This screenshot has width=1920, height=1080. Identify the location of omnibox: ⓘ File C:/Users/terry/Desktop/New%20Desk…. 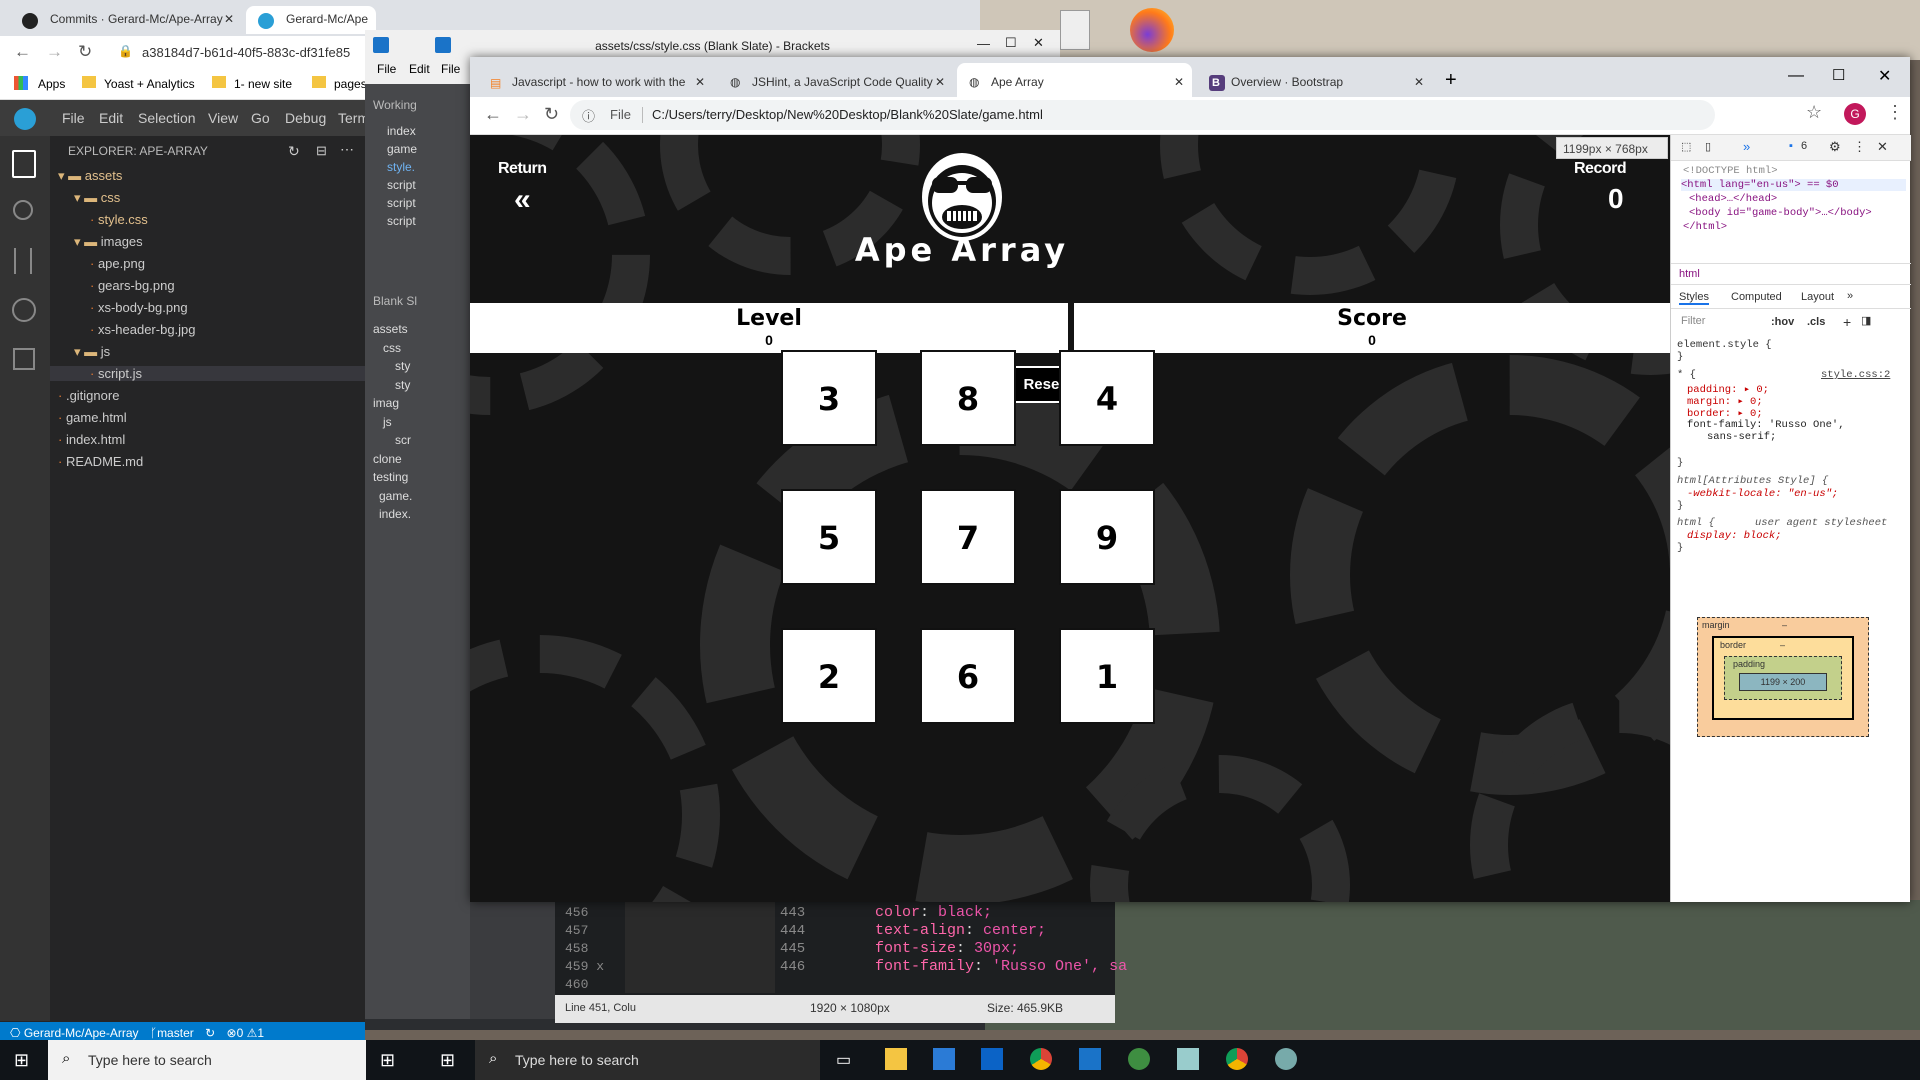
(1142, 115).